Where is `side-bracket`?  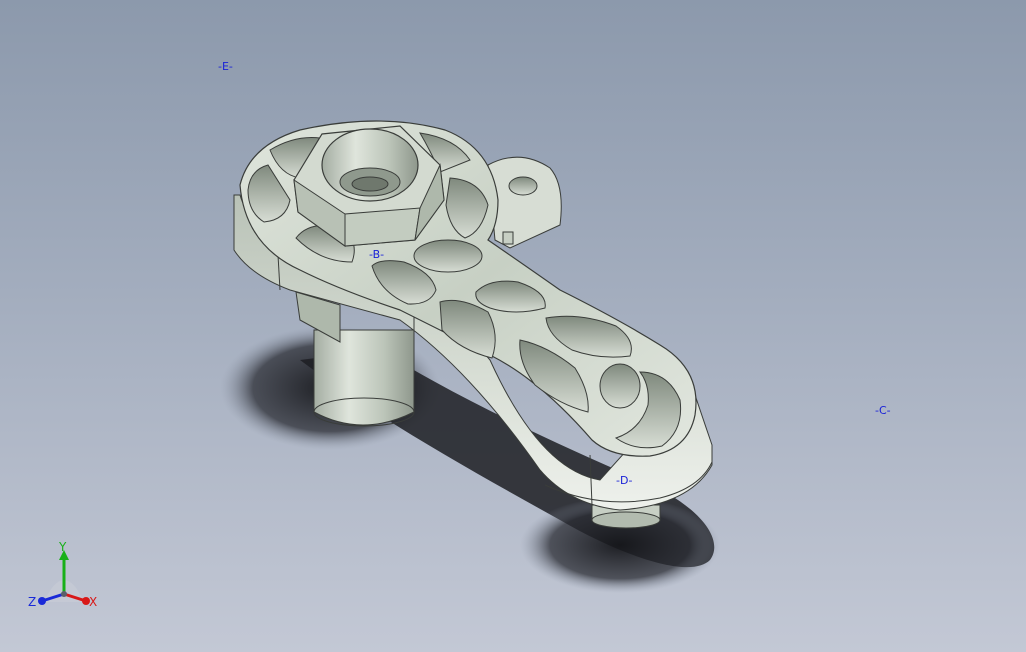
side-bracket is located at coordinates (524, 202).